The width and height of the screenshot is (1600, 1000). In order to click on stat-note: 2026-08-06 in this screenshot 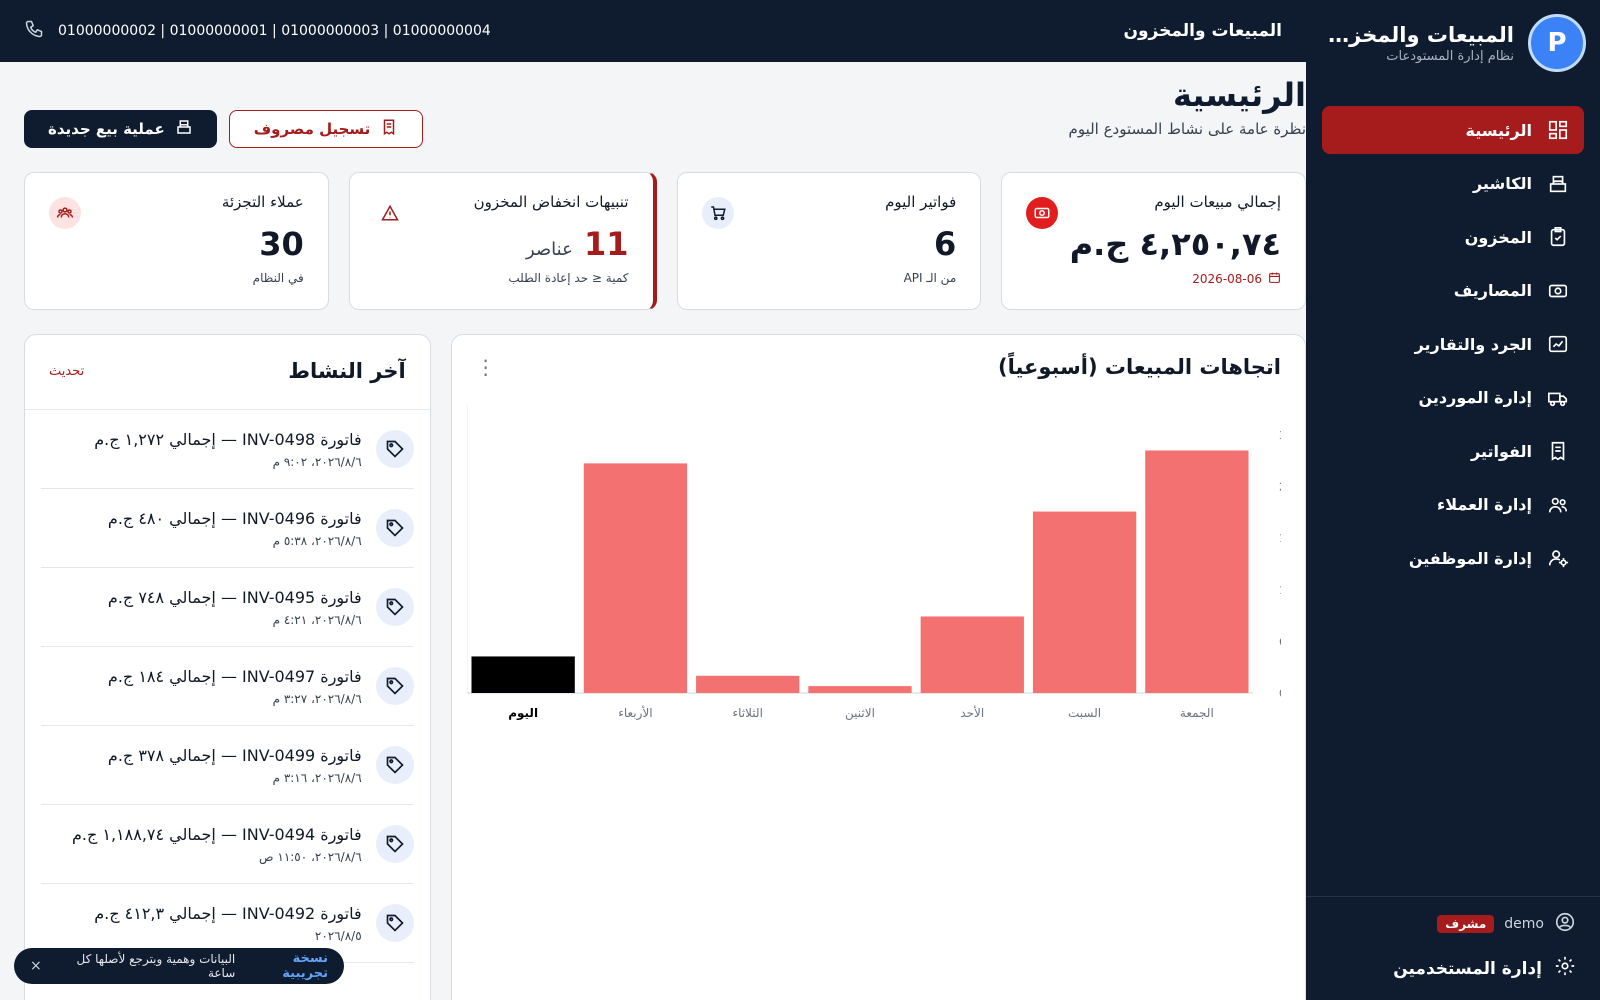, I will do `click(1227, 279)`.